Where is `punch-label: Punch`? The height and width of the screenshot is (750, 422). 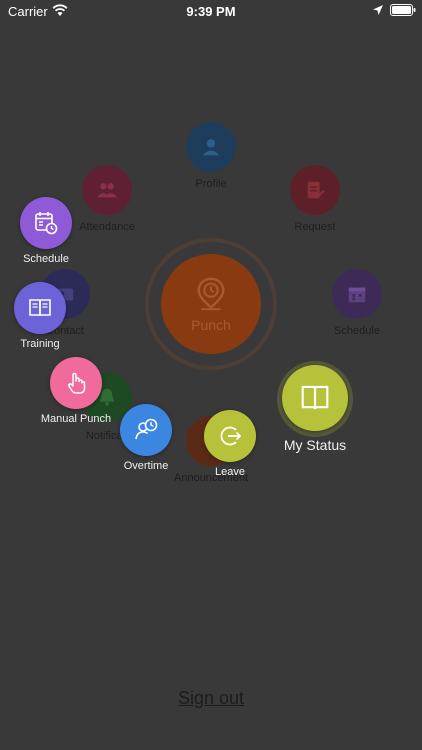
punch-label: Punch is located at coordinates (211, 325).